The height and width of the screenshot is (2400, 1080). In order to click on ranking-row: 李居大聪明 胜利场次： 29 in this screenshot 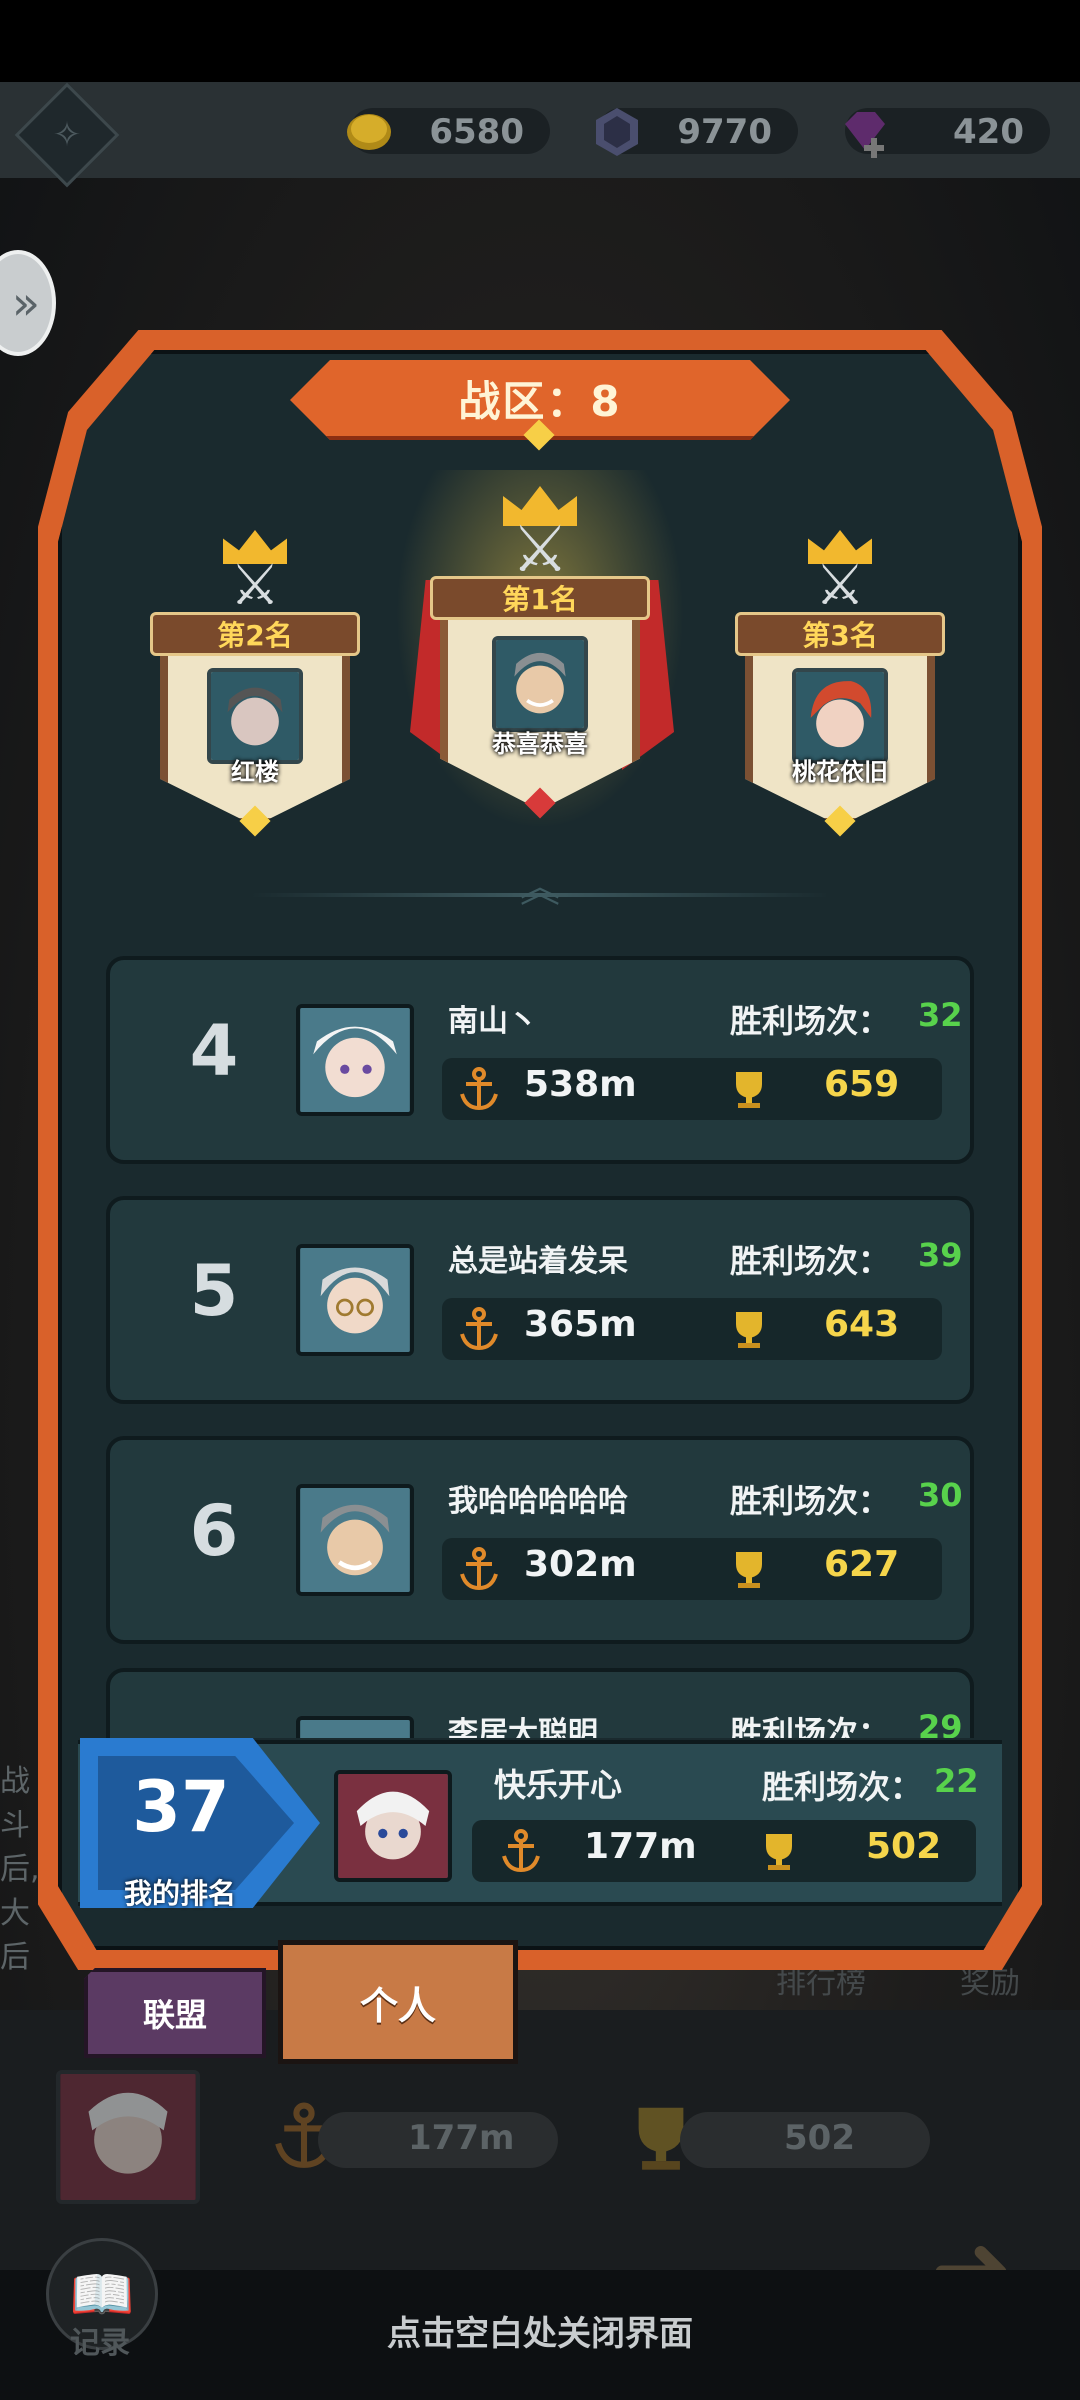, I will do `click(540, 1703)`.